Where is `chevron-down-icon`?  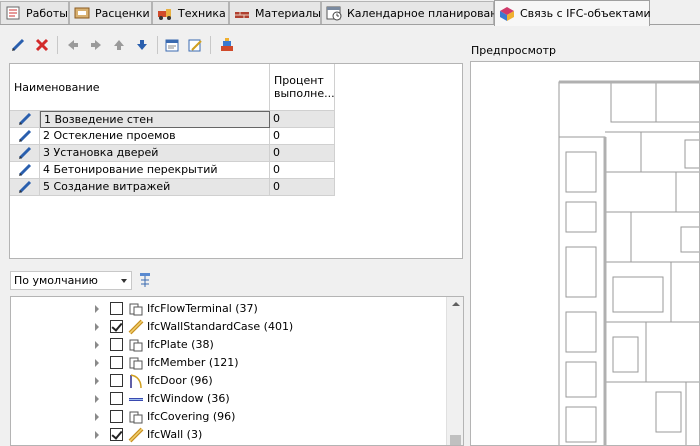 chevron-down-icon is located at coordinates (124, 281).